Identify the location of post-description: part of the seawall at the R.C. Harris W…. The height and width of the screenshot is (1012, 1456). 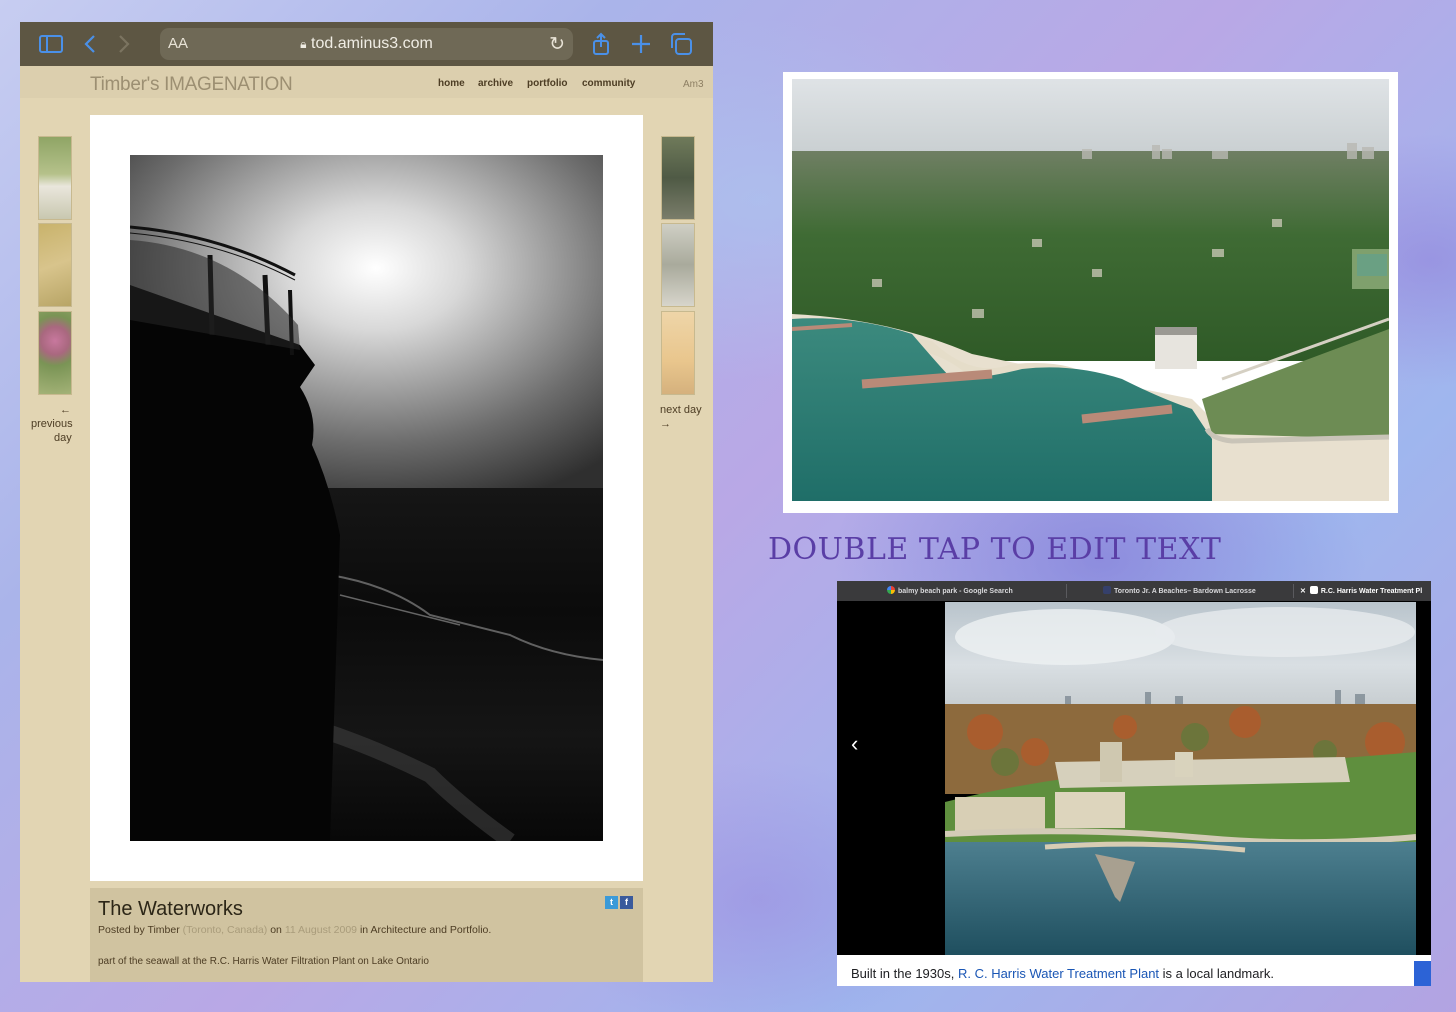
(263, 961).